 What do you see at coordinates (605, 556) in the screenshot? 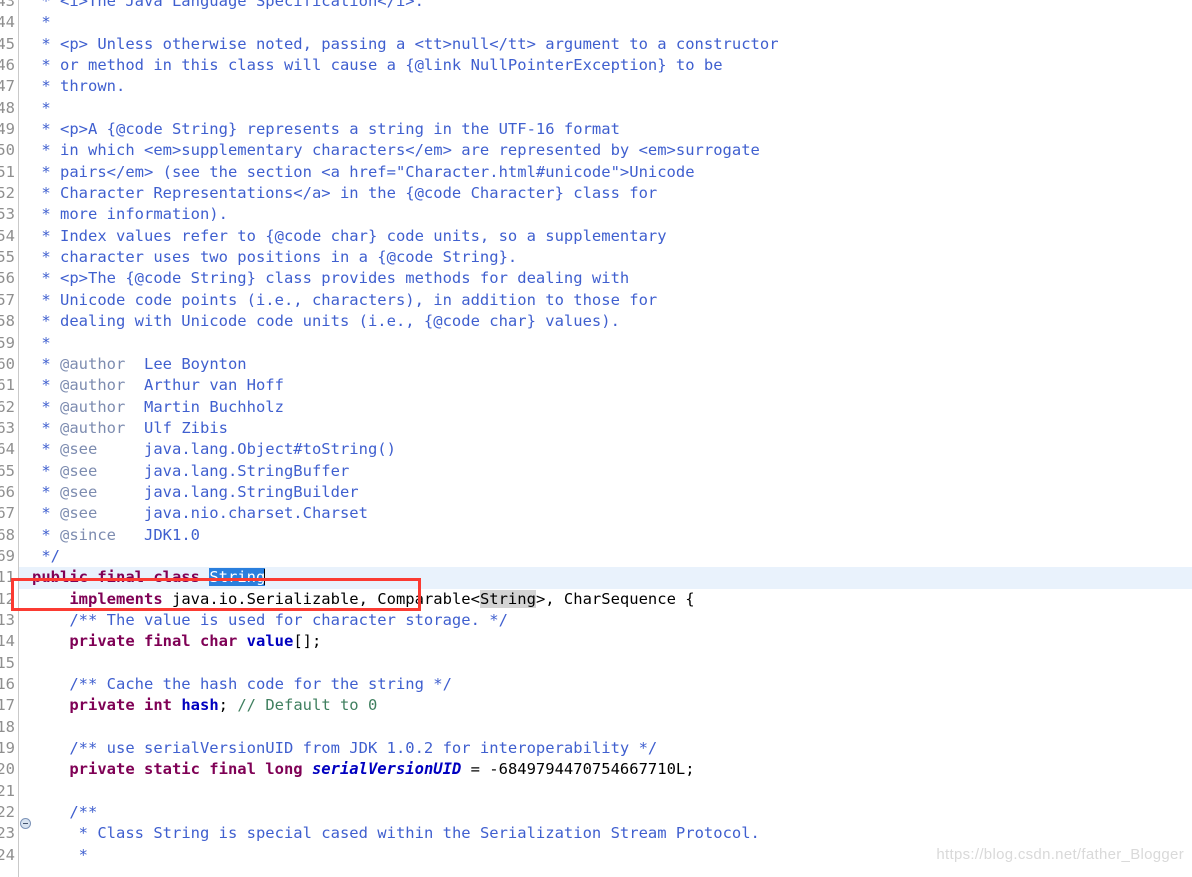
I see `code-line: */` at bounding box center [605, 556].